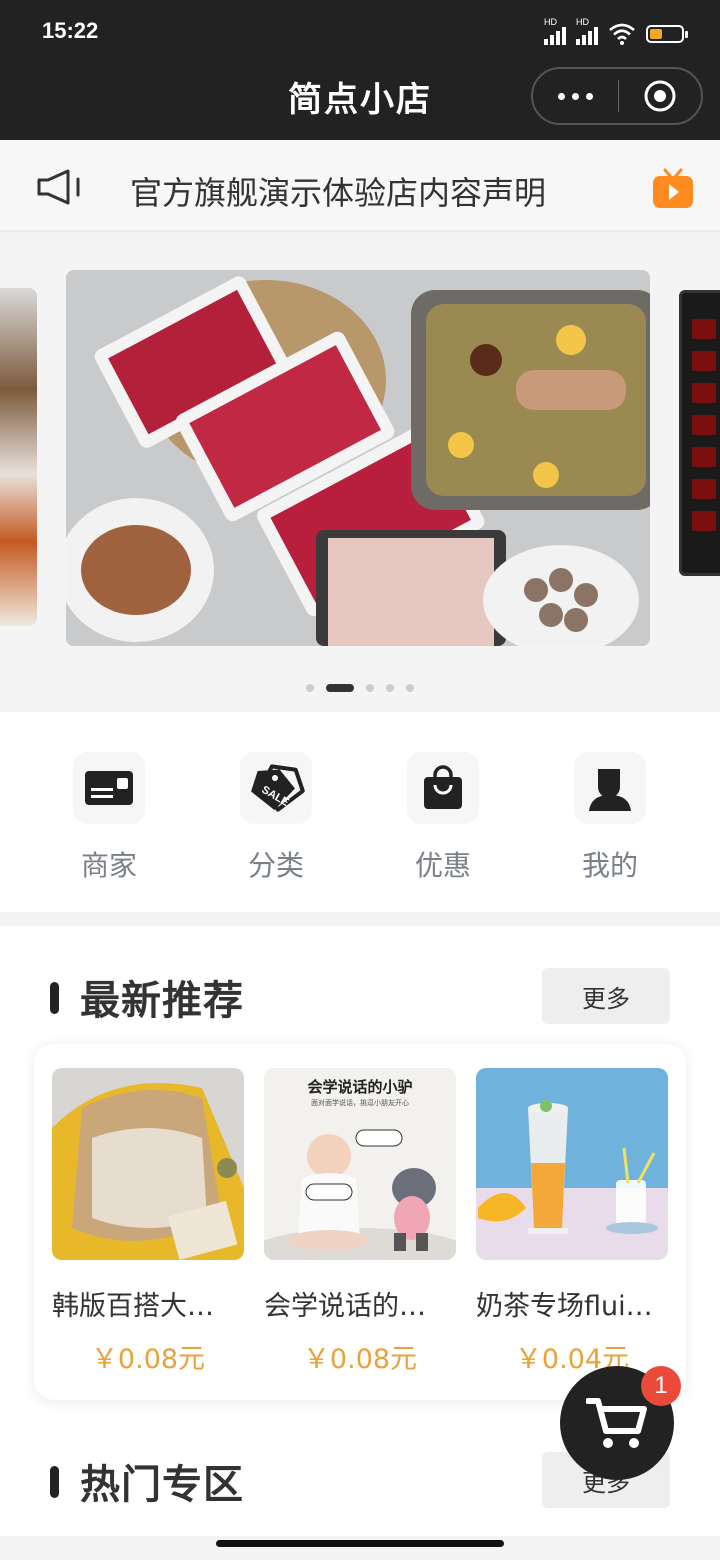 This screenshot has width=720, height=1560. Describe the element at coordinates (340, 688) in the screenshot. I see `pagination-dot-active` at that location.